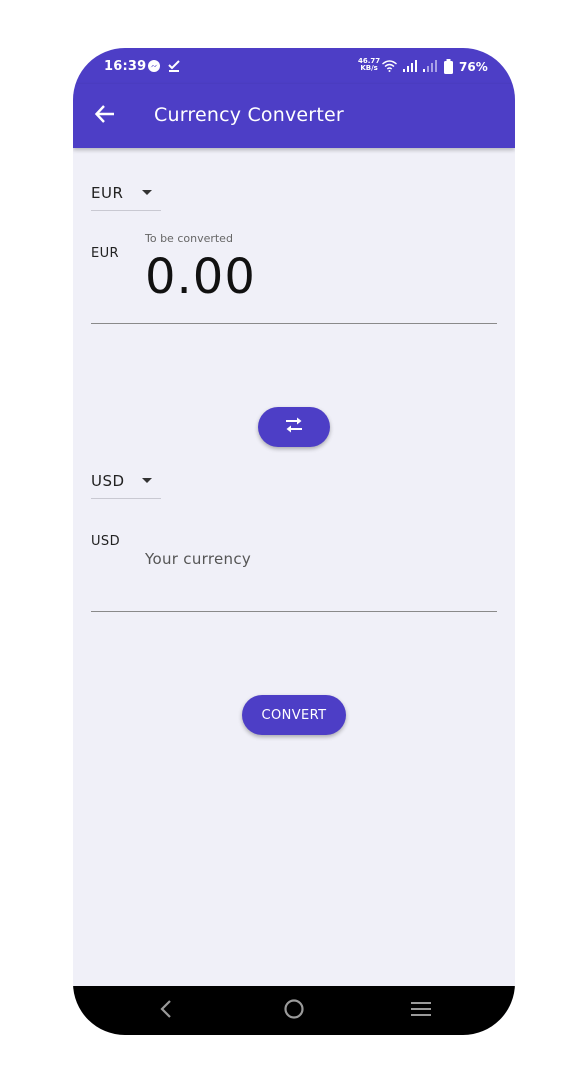 The width and height of the screenshot is (588, 1083). What do you see at coordinates (198, 559) in the screenshot?
I see `converted-output-field: Your currency` at bounding box center [198, 559].